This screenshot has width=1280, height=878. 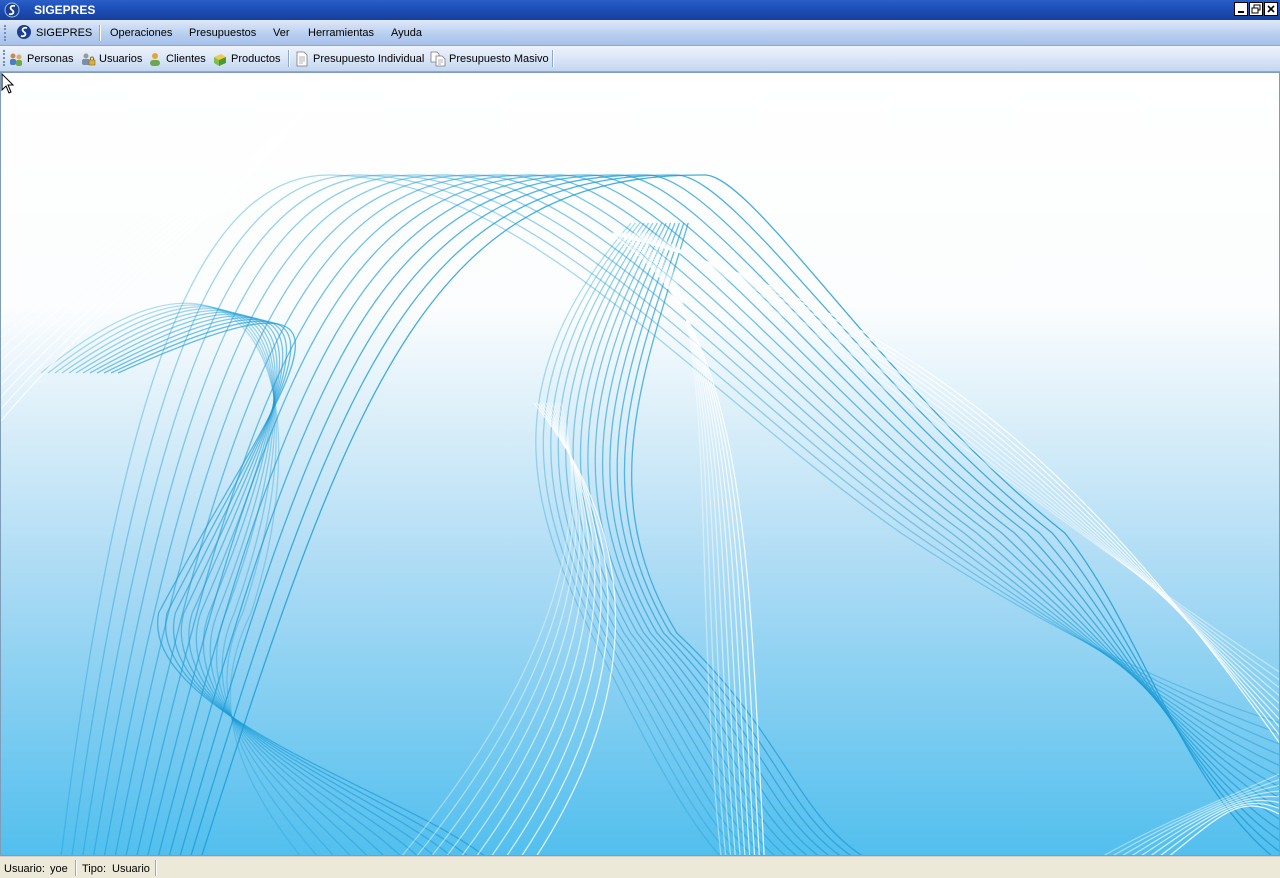 I want to click on menu-ayuda: Ayuda, so click(x=406, y=33).